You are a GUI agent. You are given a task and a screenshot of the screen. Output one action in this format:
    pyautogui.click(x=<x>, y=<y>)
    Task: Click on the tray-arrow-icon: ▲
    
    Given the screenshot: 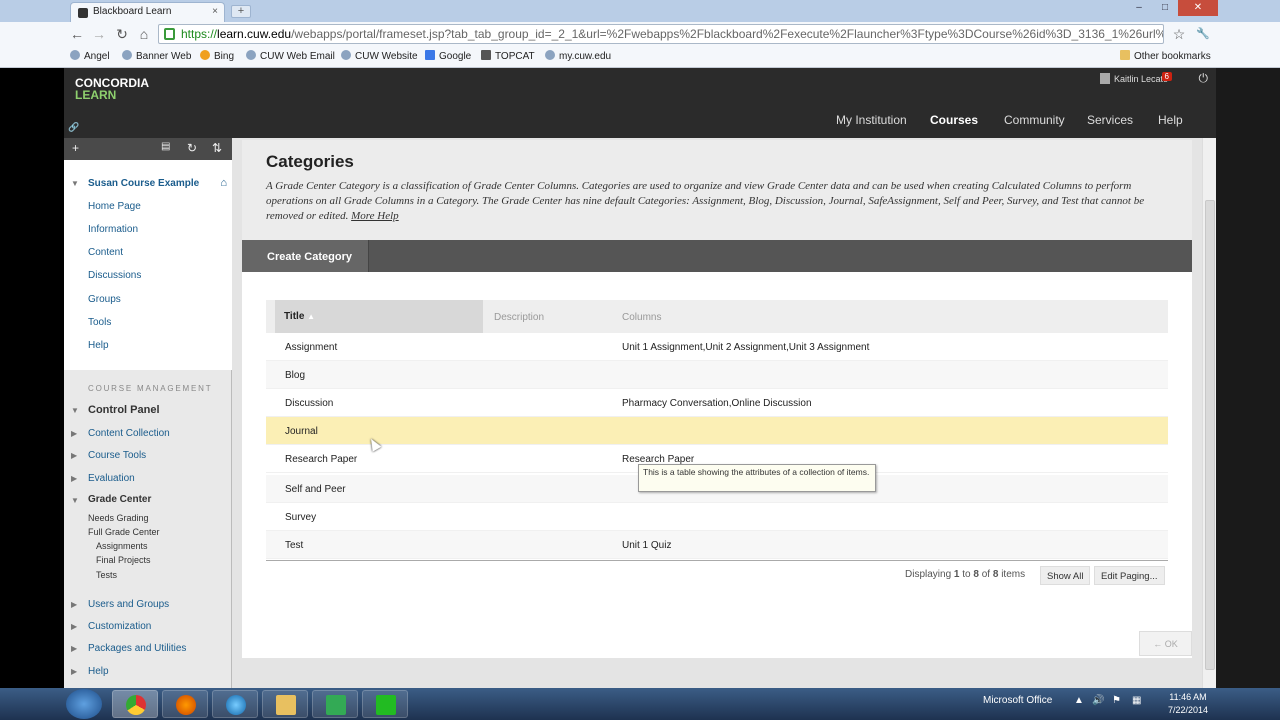 What is the action you would take?
    pyautogui.click(x=1079, y=700)
    